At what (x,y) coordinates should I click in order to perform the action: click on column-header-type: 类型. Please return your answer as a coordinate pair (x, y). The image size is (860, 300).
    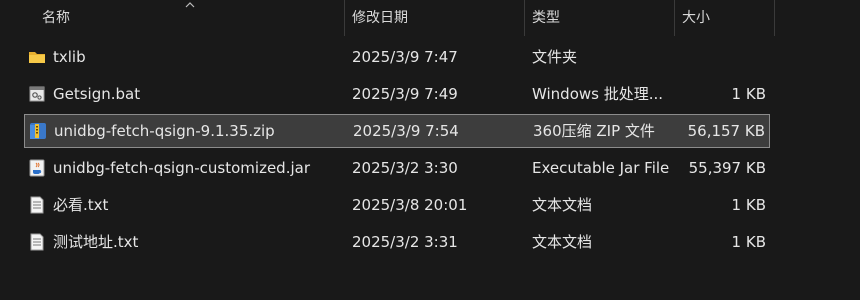
    Looking at the image, I should click on (599, 18).